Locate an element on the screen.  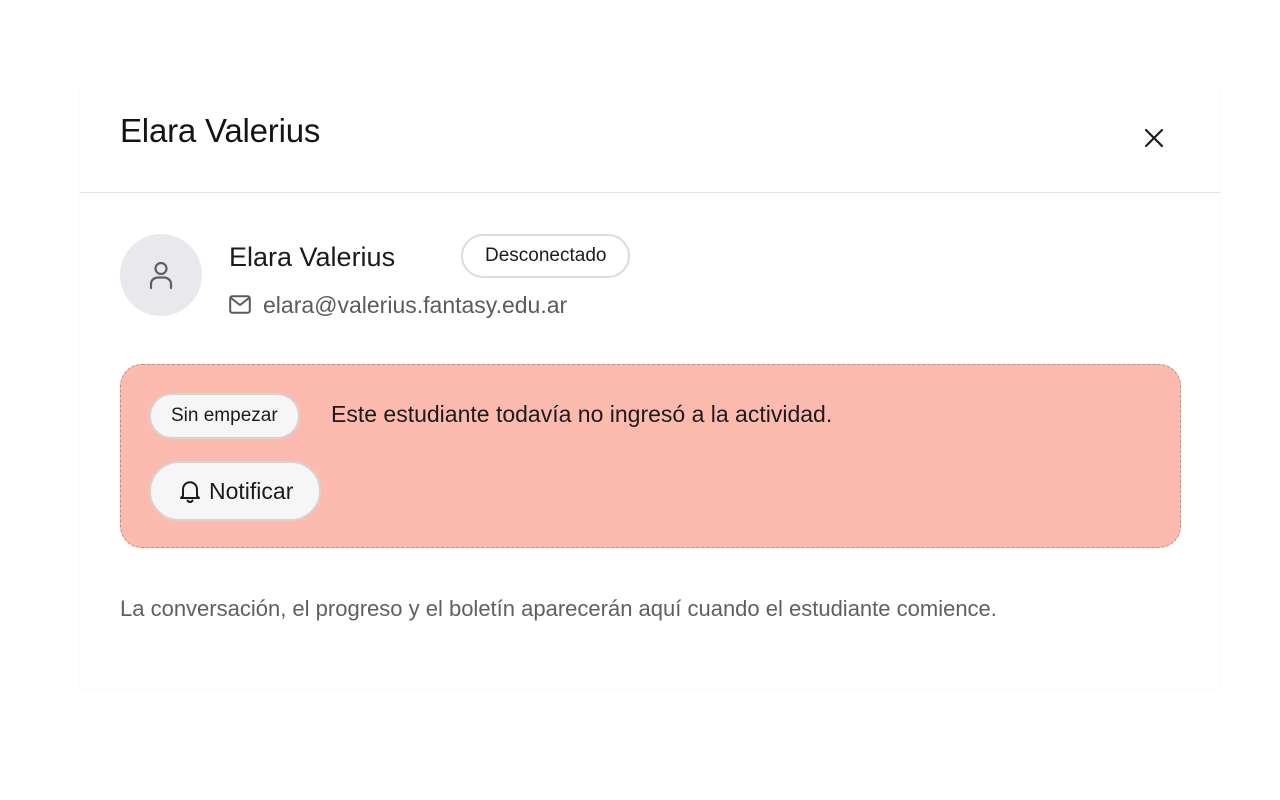
notify-button: Notificar is located at coordinates (235, 491).